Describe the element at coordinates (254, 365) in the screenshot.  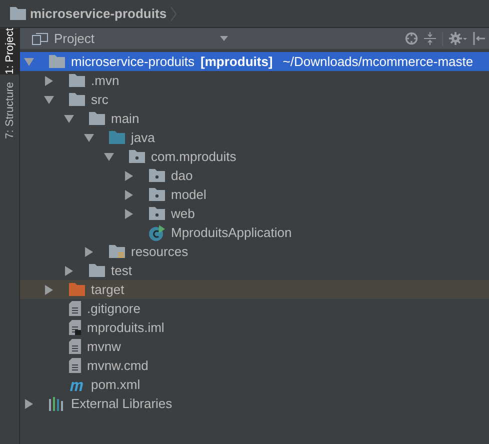
I see `tree-row: mvnw.cmd` at that location.